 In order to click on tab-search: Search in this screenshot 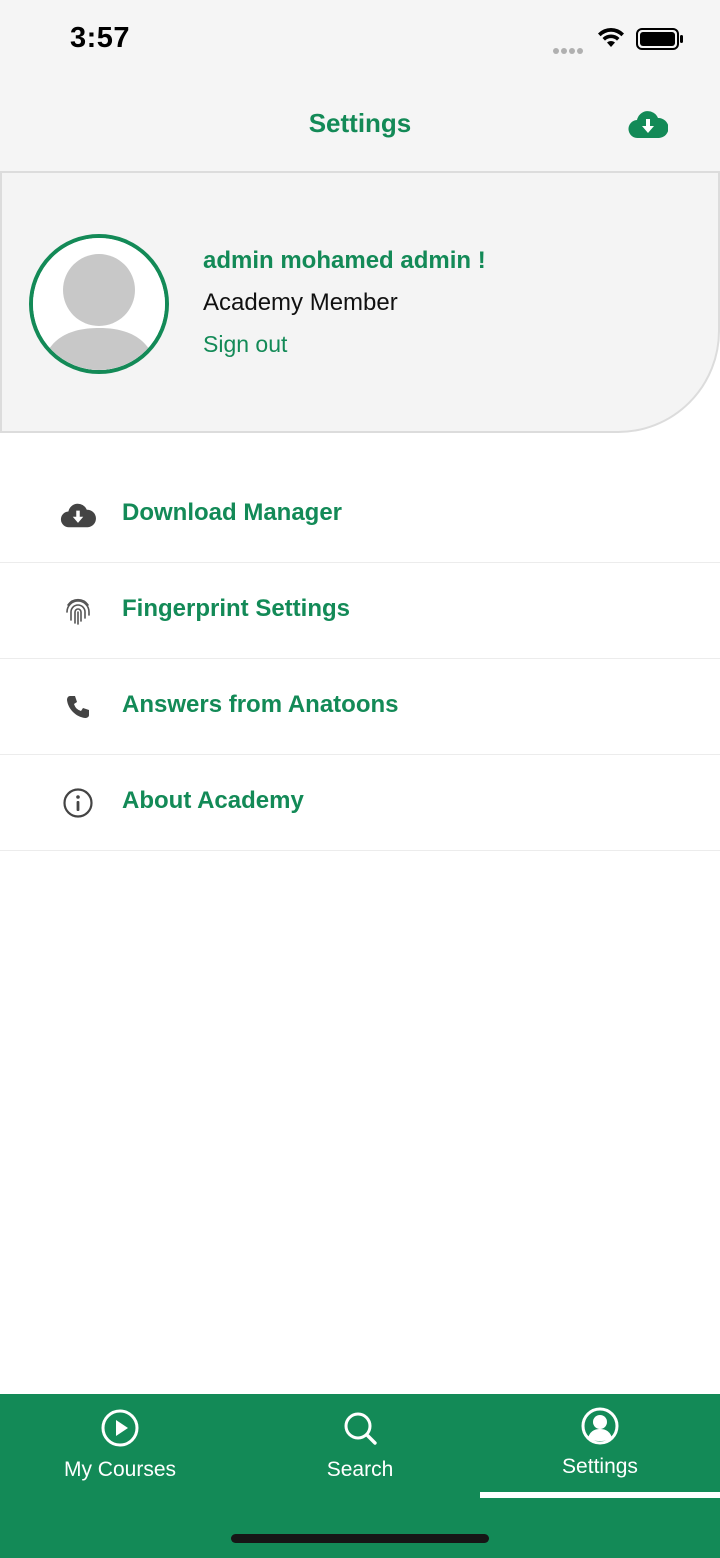, I will do `click(360, 1447)`.